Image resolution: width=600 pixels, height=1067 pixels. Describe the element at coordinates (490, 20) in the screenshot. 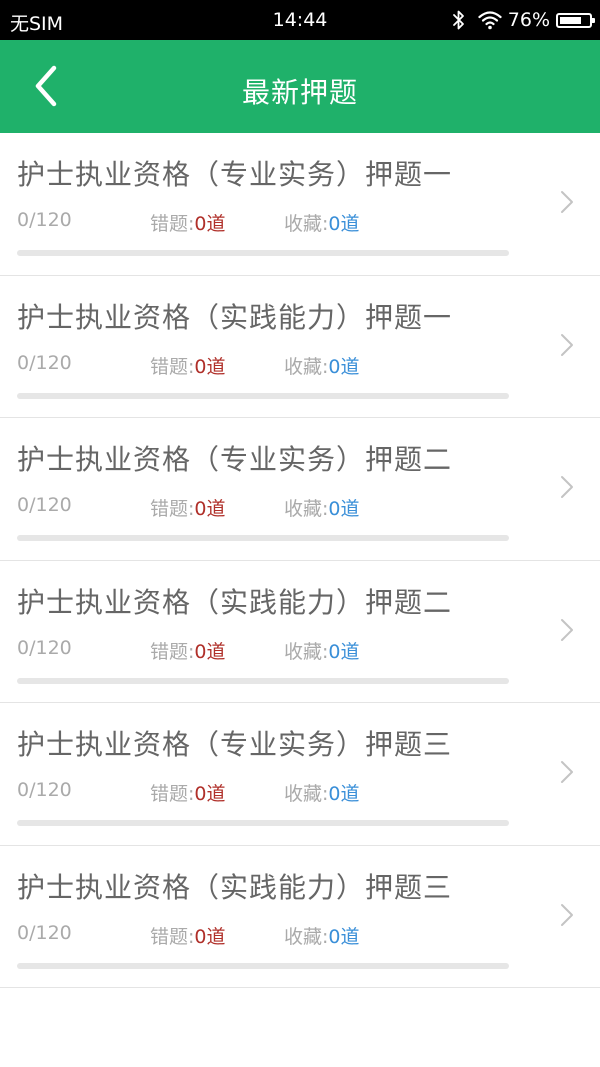

I see `wifi-icon` at that location.